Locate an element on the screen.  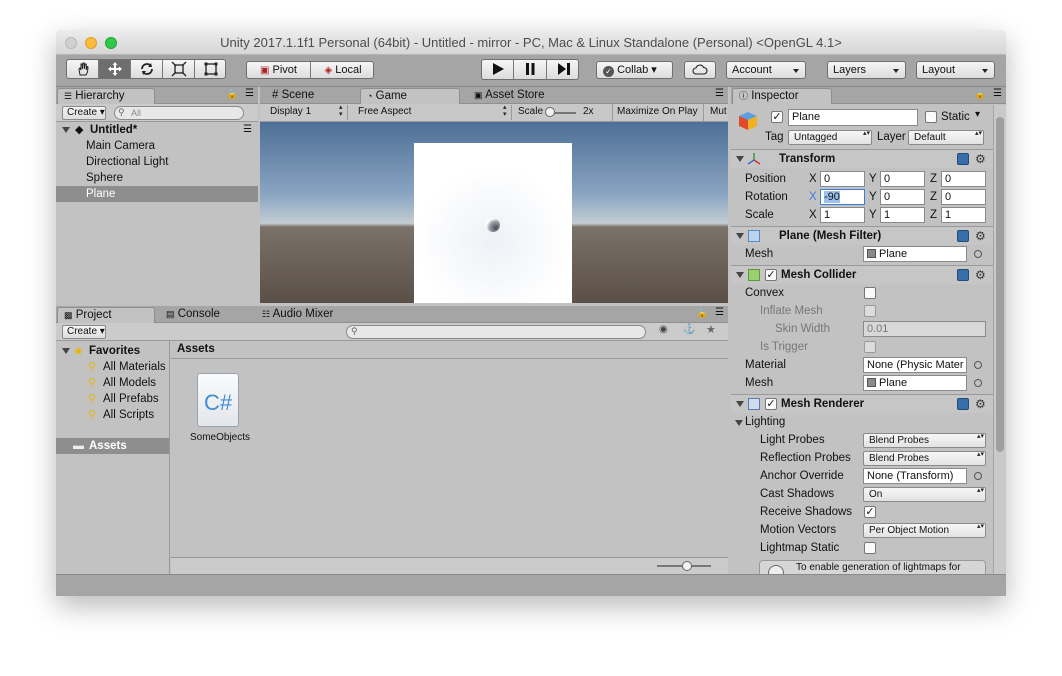
local-button: ◈ Local is located at coordinates (342, 70).